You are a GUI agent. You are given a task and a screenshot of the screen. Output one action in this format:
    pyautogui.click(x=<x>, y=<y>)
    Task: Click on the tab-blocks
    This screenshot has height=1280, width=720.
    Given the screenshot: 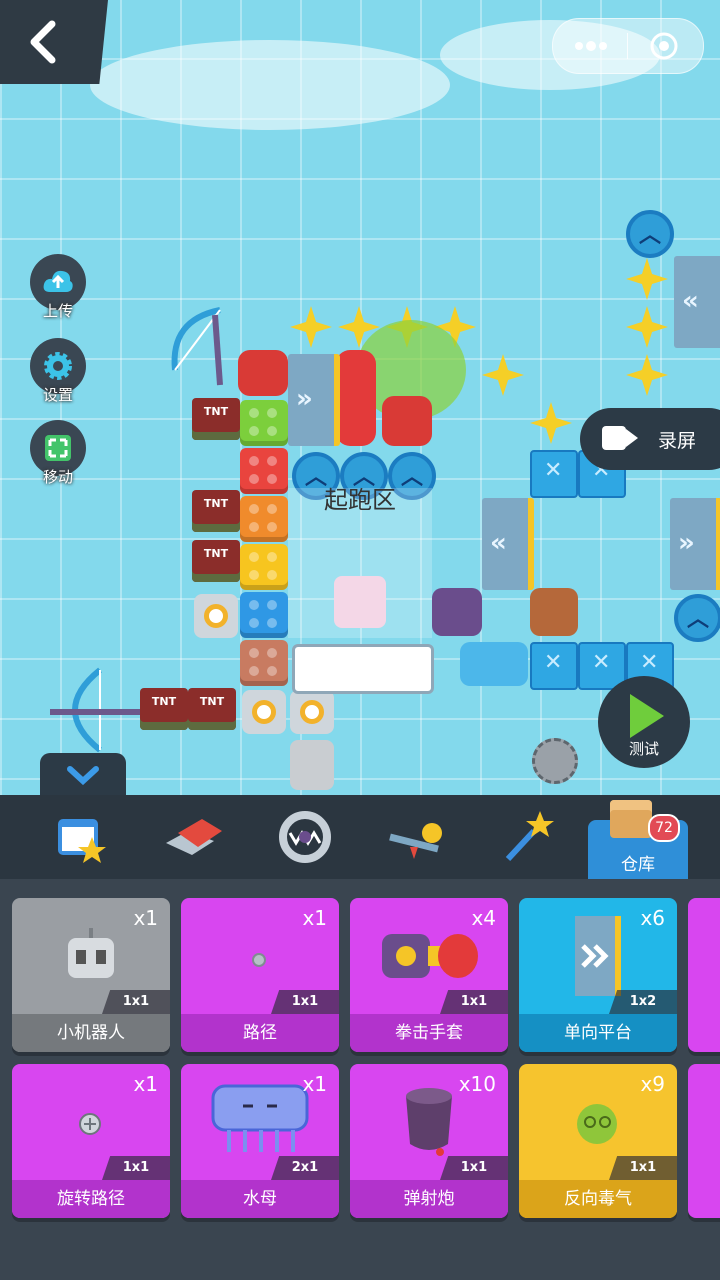 What is the action you would take?
    pyautogui.click(x=193, y=838)
    